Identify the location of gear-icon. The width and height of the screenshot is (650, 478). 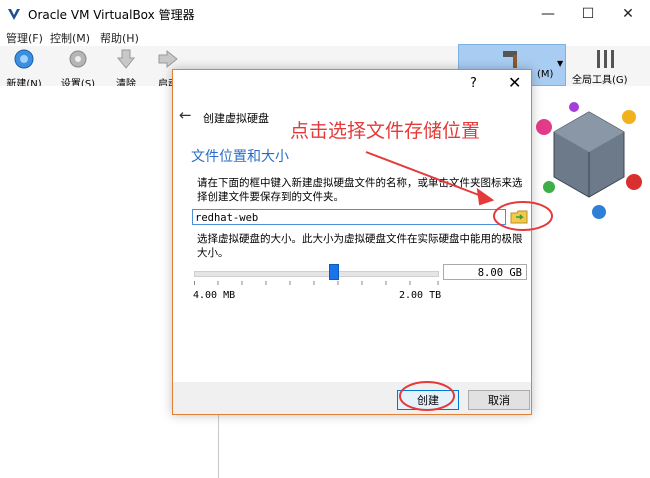
(78, 59).